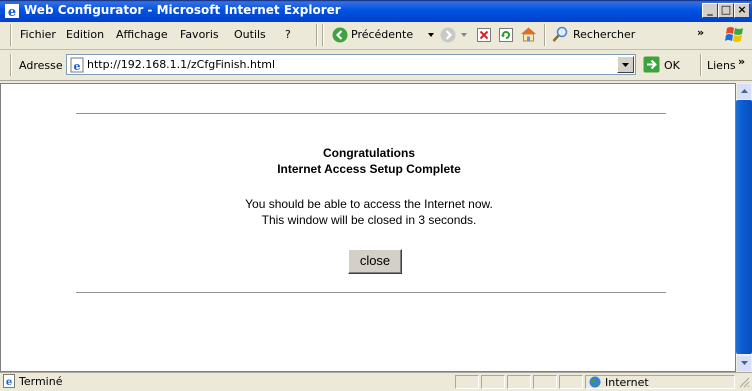 The height and width of the screenshot is (391, 752). I want to click on page-icon: e, so click(77, 65).